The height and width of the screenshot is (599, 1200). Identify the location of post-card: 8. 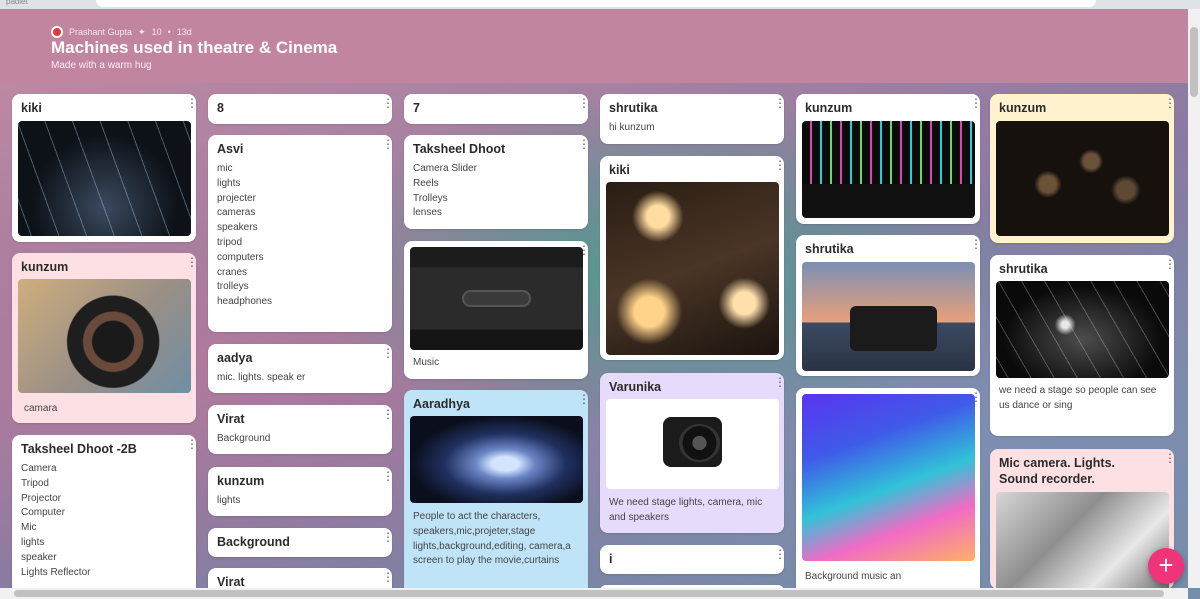
(300, 109).